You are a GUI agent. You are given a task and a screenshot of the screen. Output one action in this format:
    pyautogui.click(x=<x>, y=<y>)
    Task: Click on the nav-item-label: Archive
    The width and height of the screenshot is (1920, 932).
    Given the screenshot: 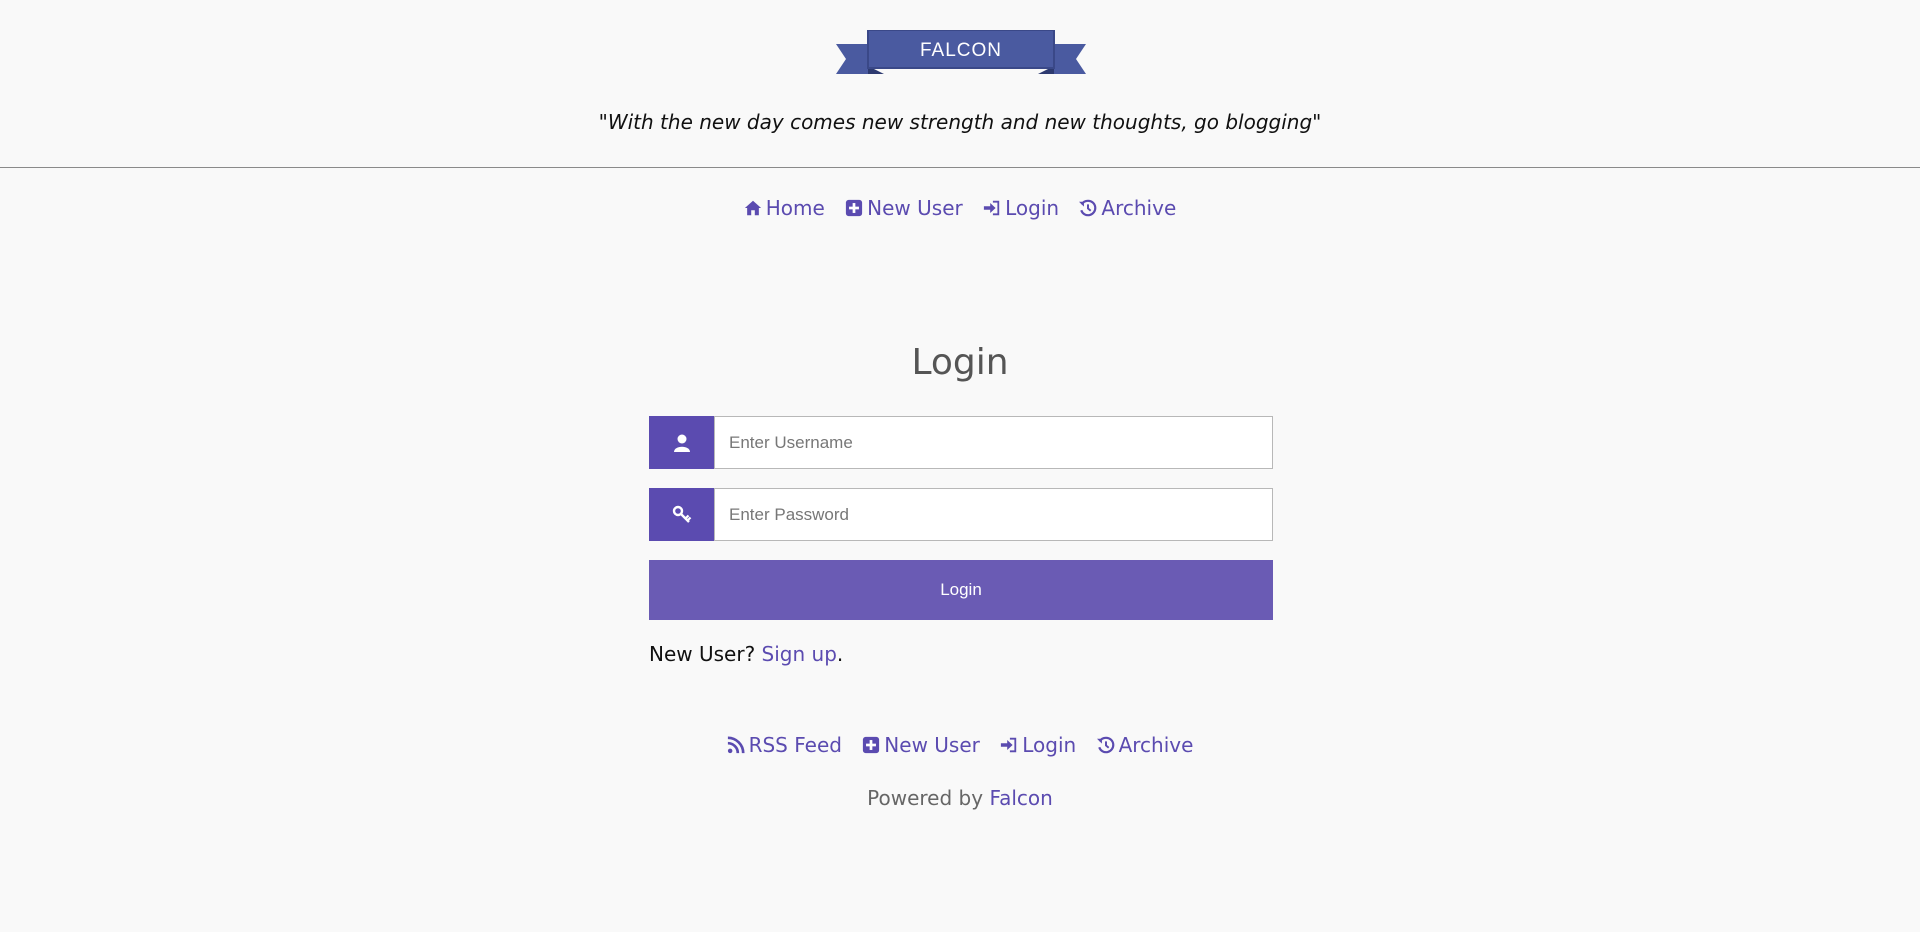 What is the action you would take?
    pyautogui.click(x=1139, y=208)
    